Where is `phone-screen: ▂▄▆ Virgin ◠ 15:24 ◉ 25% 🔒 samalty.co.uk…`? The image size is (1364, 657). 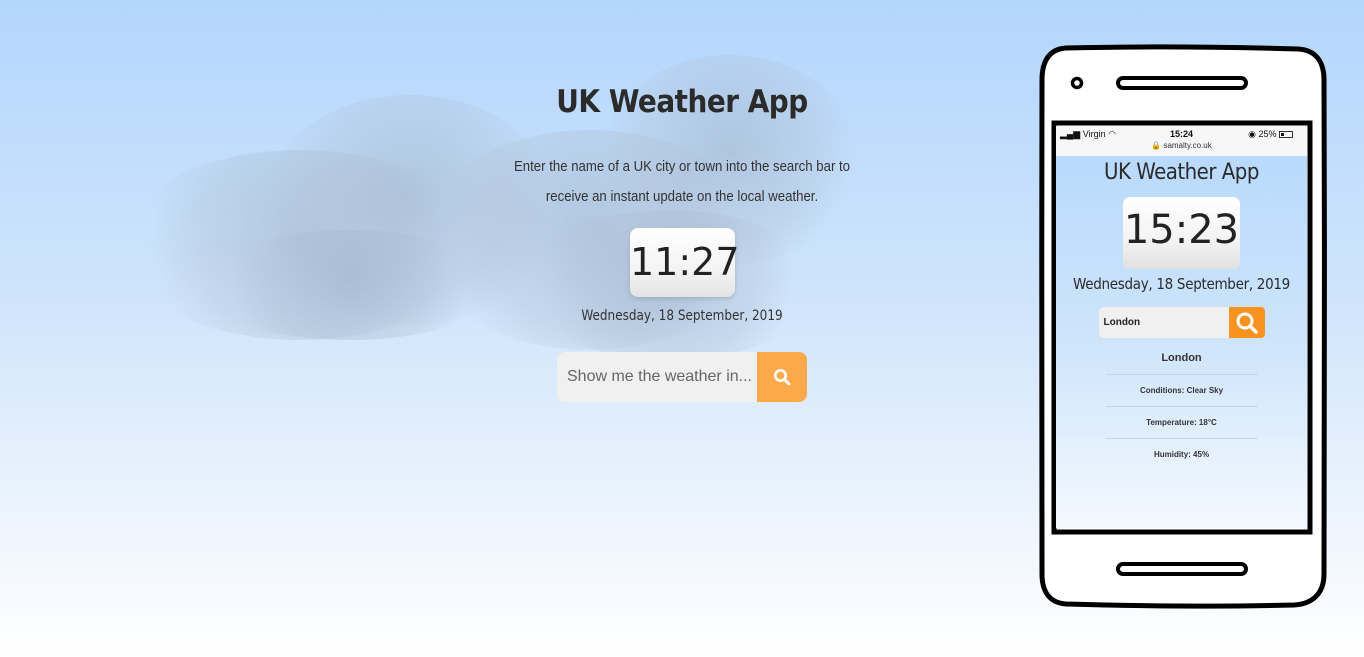
phone-screen: ▂▄▆ Virgin ◠ 15:24 ◉ 25% 🔒 samalty.co.uk… is located at coordinates (1181, 327).